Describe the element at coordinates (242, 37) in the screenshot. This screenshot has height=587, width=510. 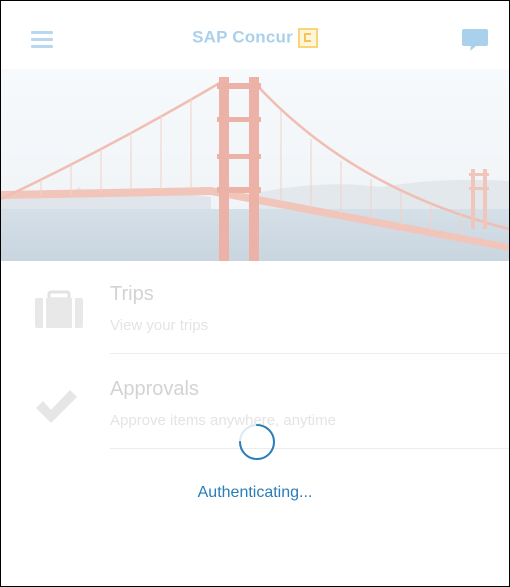
I see `app-title-text: SAP Concur` at that location.